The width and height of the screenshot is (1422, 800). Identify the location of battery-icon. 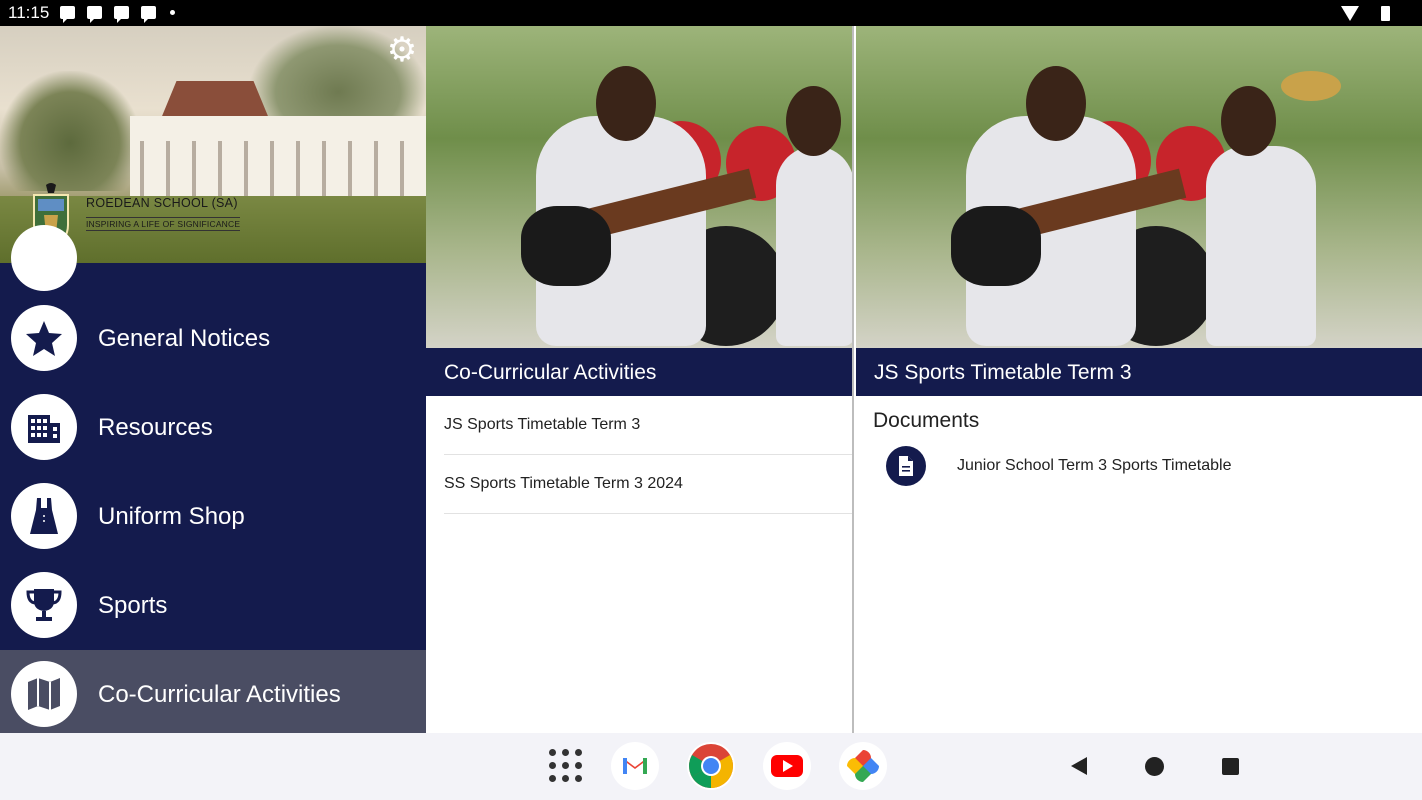
(1385, 13).